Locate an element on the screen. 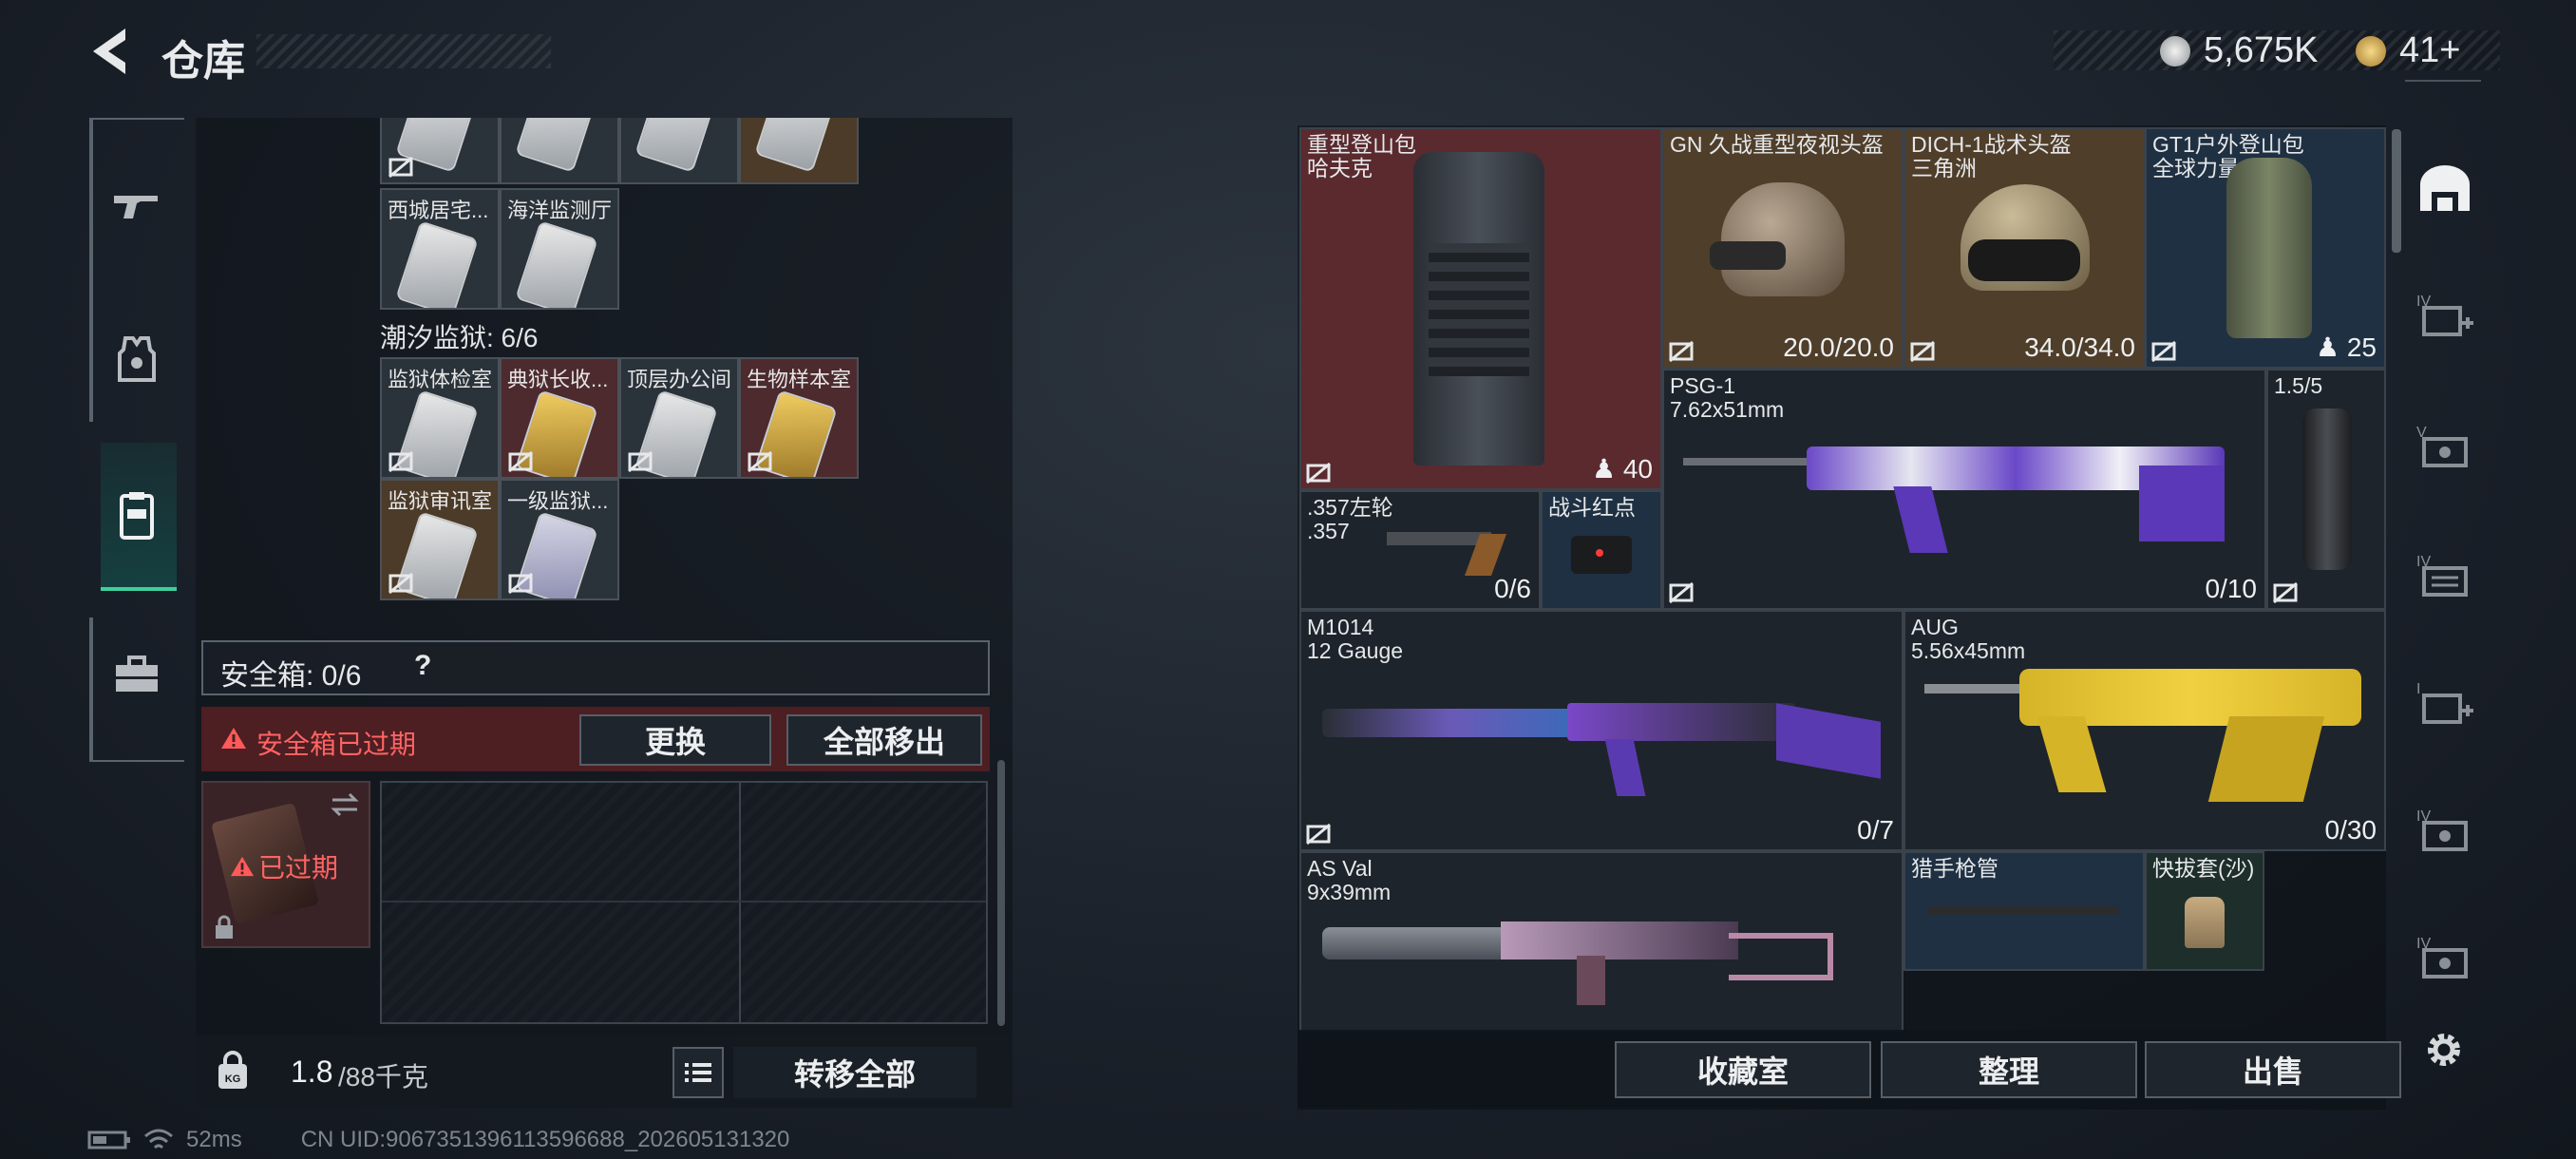  weight-capacity: /88千克 is located at coordinates (383, 1077).